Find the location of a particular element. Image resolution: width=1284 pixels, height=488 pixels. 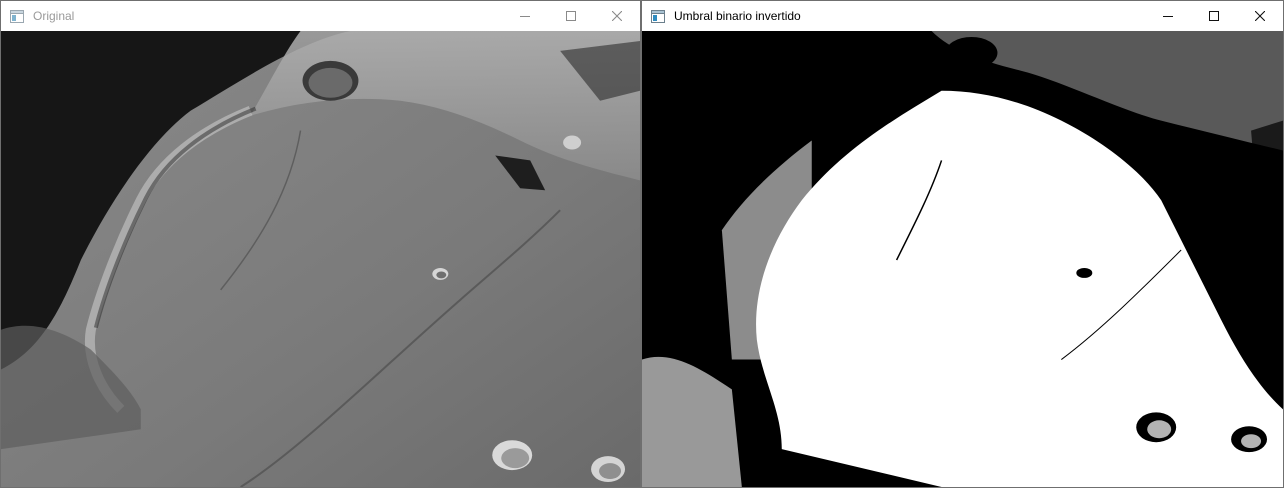

binary-titlebar: Umbral binario invertido is located at coordinates (962, 16).